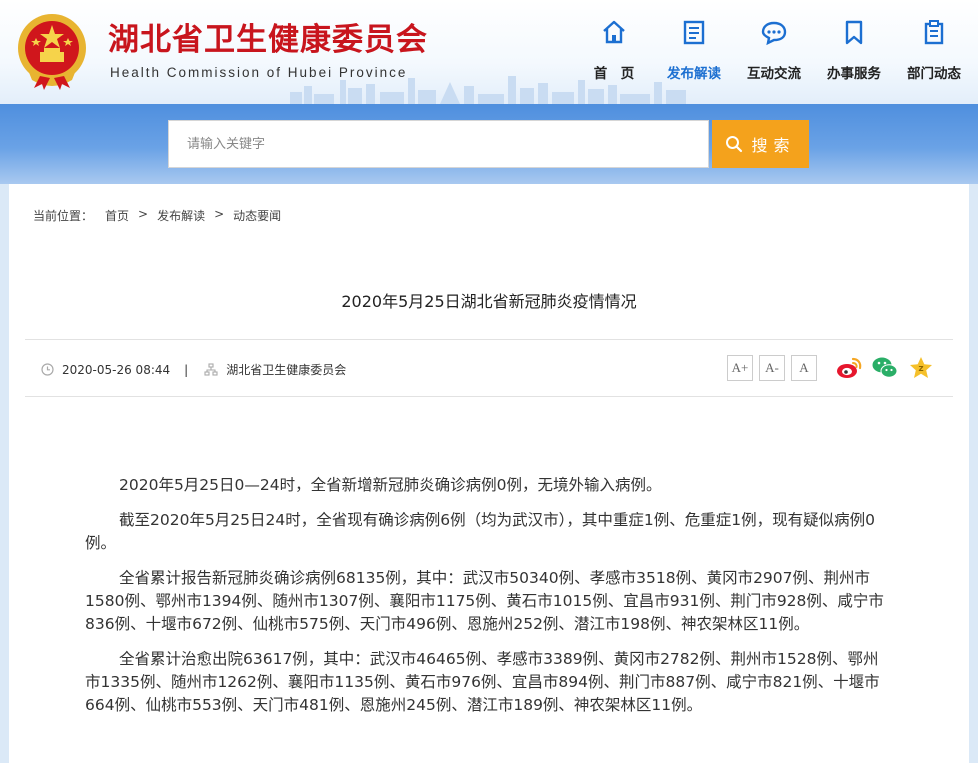 Image resolution: width=978 pixels, height=763 pixels. Describe the element at coordinates (885, 368) in the screenshot. I see `wechat-icon` at that location.